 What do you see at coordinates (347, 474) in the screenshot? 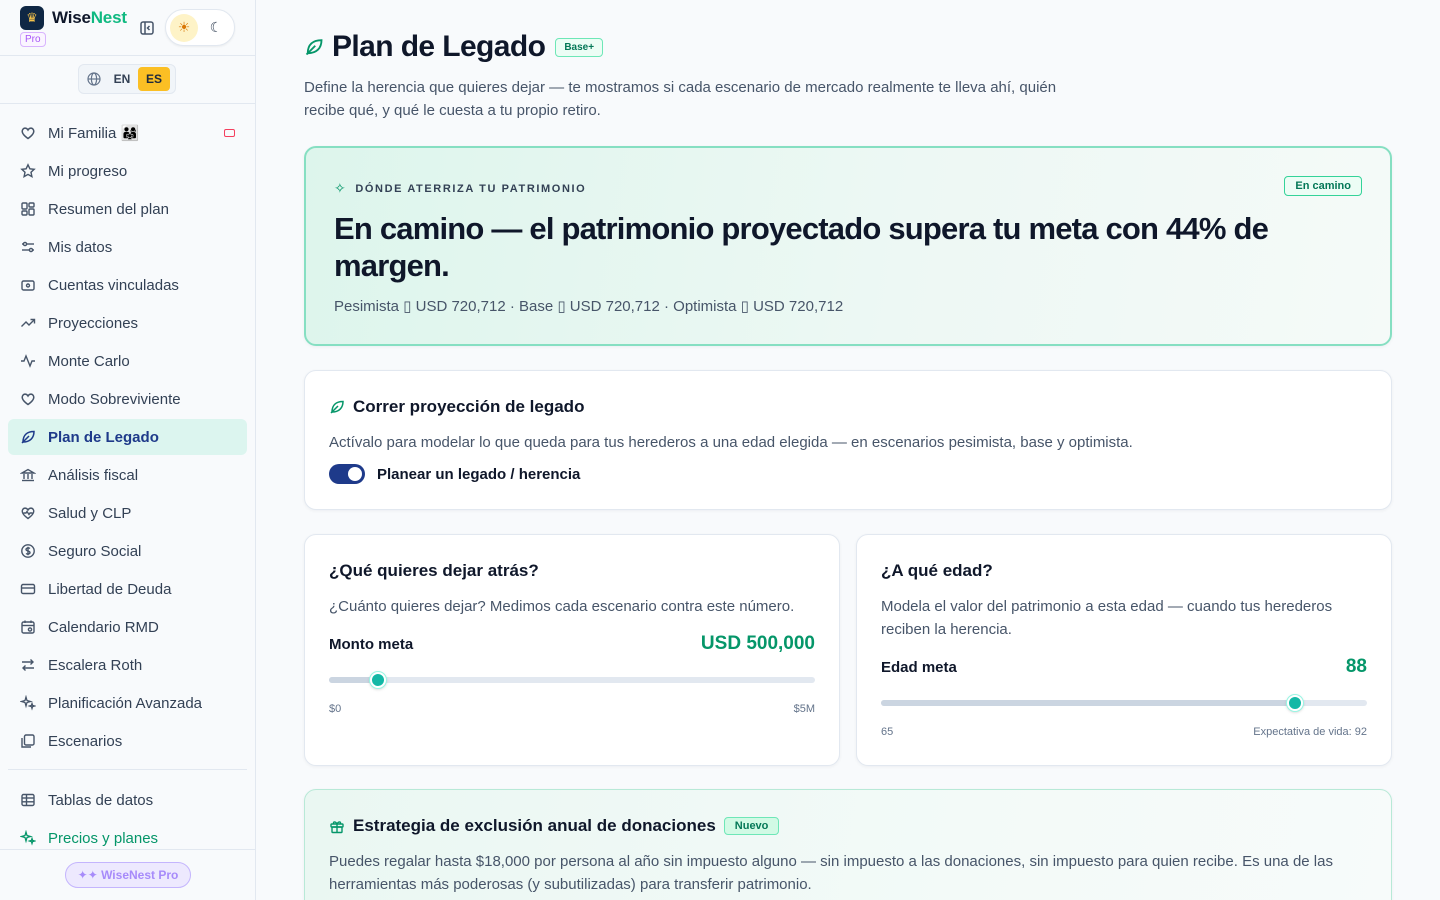
I see `legacy-toggle` at bounding box center [347, 474].